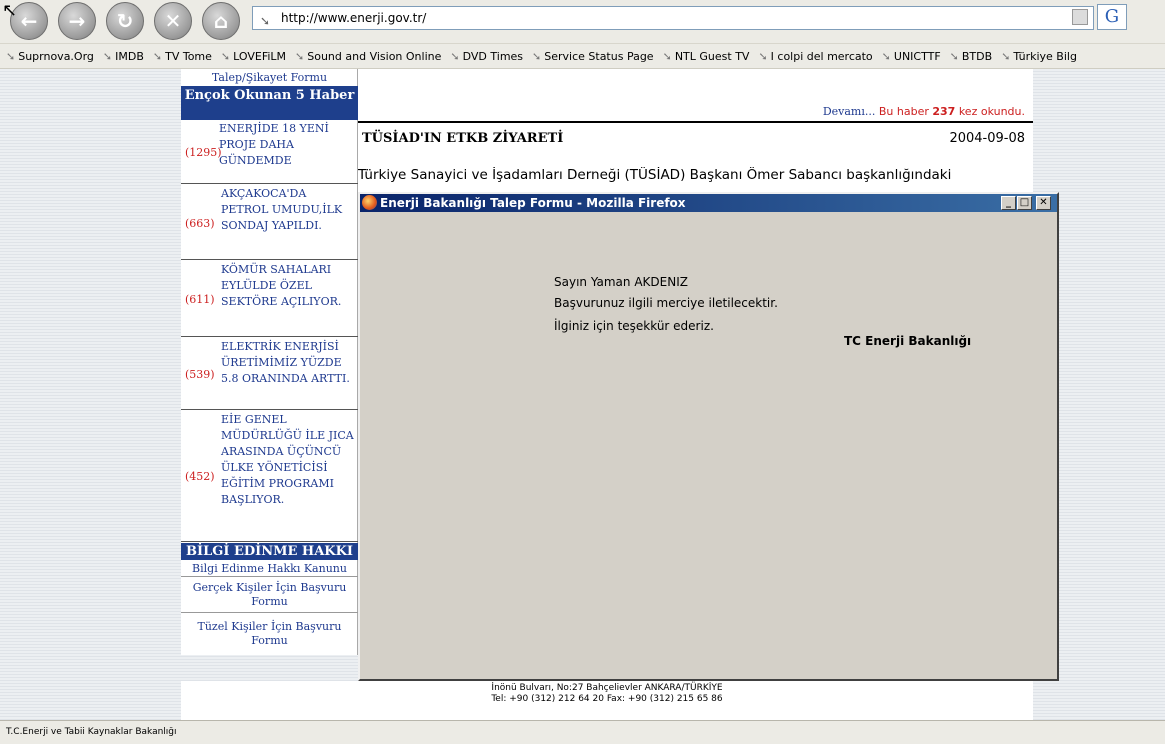 This screenshot has width=1165, height=744. I want to click on stop-icon: ✕, so click(173, 21).